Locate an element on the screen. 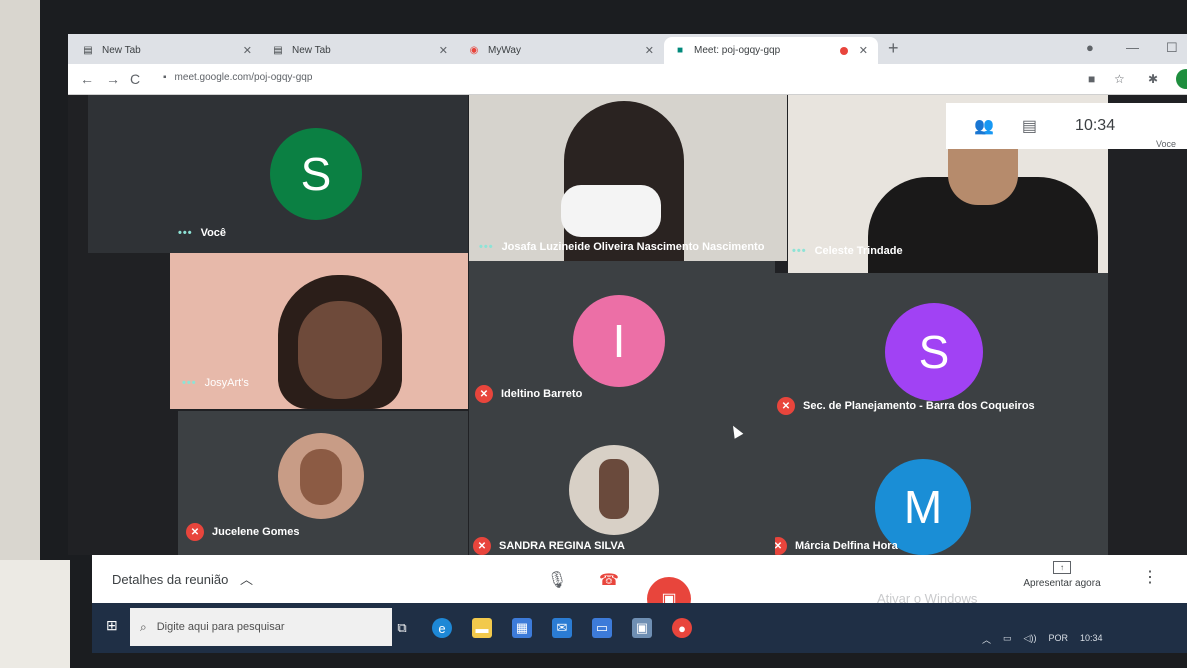 The height and width of the screenshot is (668, 1187). back-icon: ← is located at coordinates (87, 79).